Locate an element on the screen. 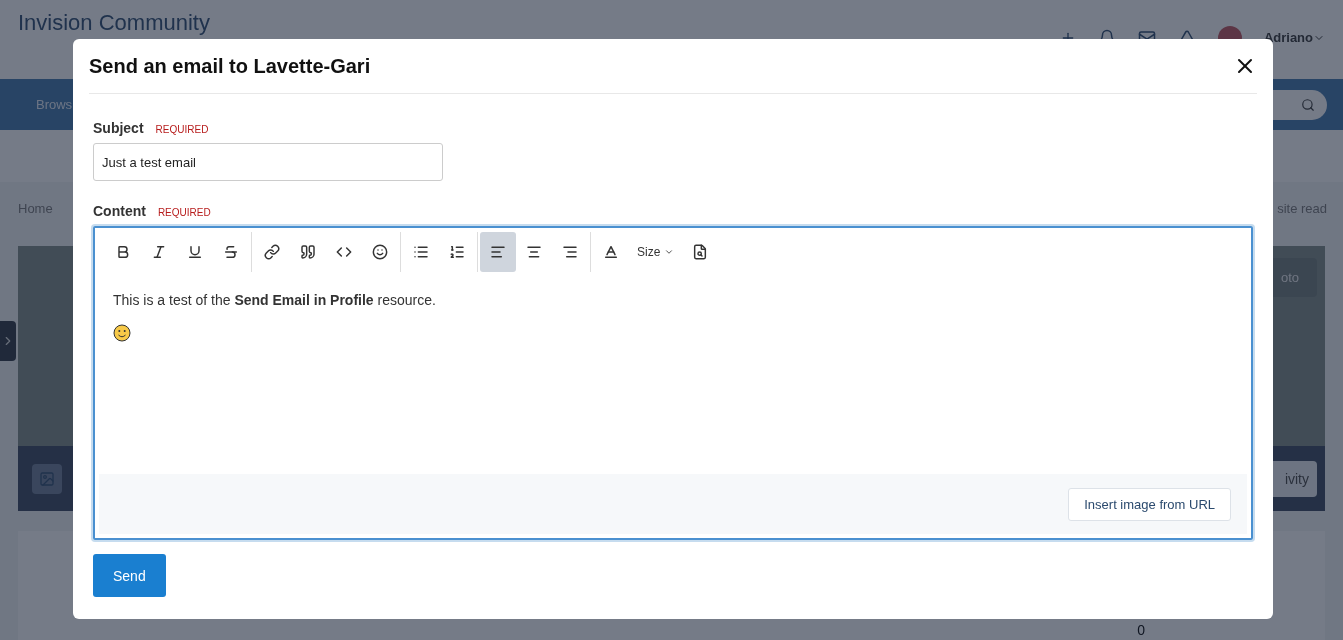 The height and width of the screenshot is (640, 1343). field-label: Subject is located at coordinates (118, 128).